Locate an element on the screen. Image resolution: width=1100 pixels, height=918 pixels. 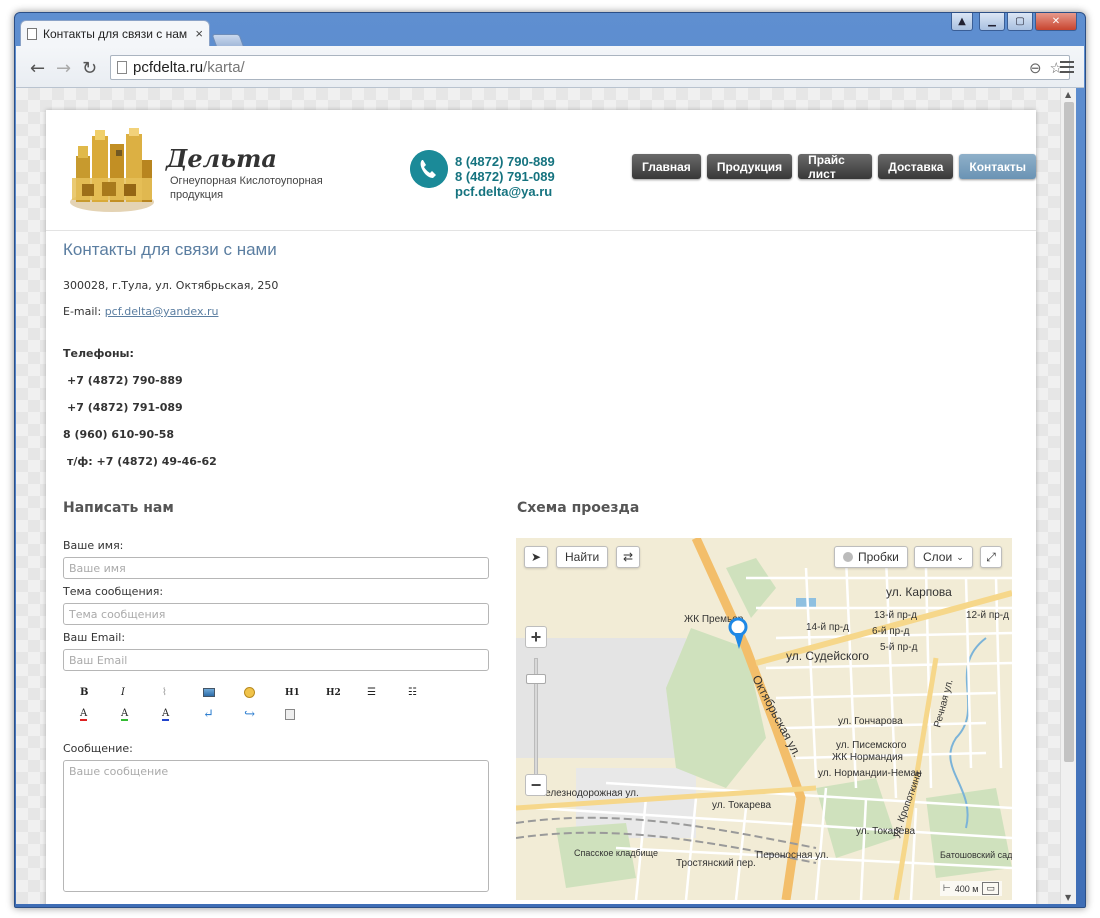
bg-color-button: A is located at coordinates (182, 714).